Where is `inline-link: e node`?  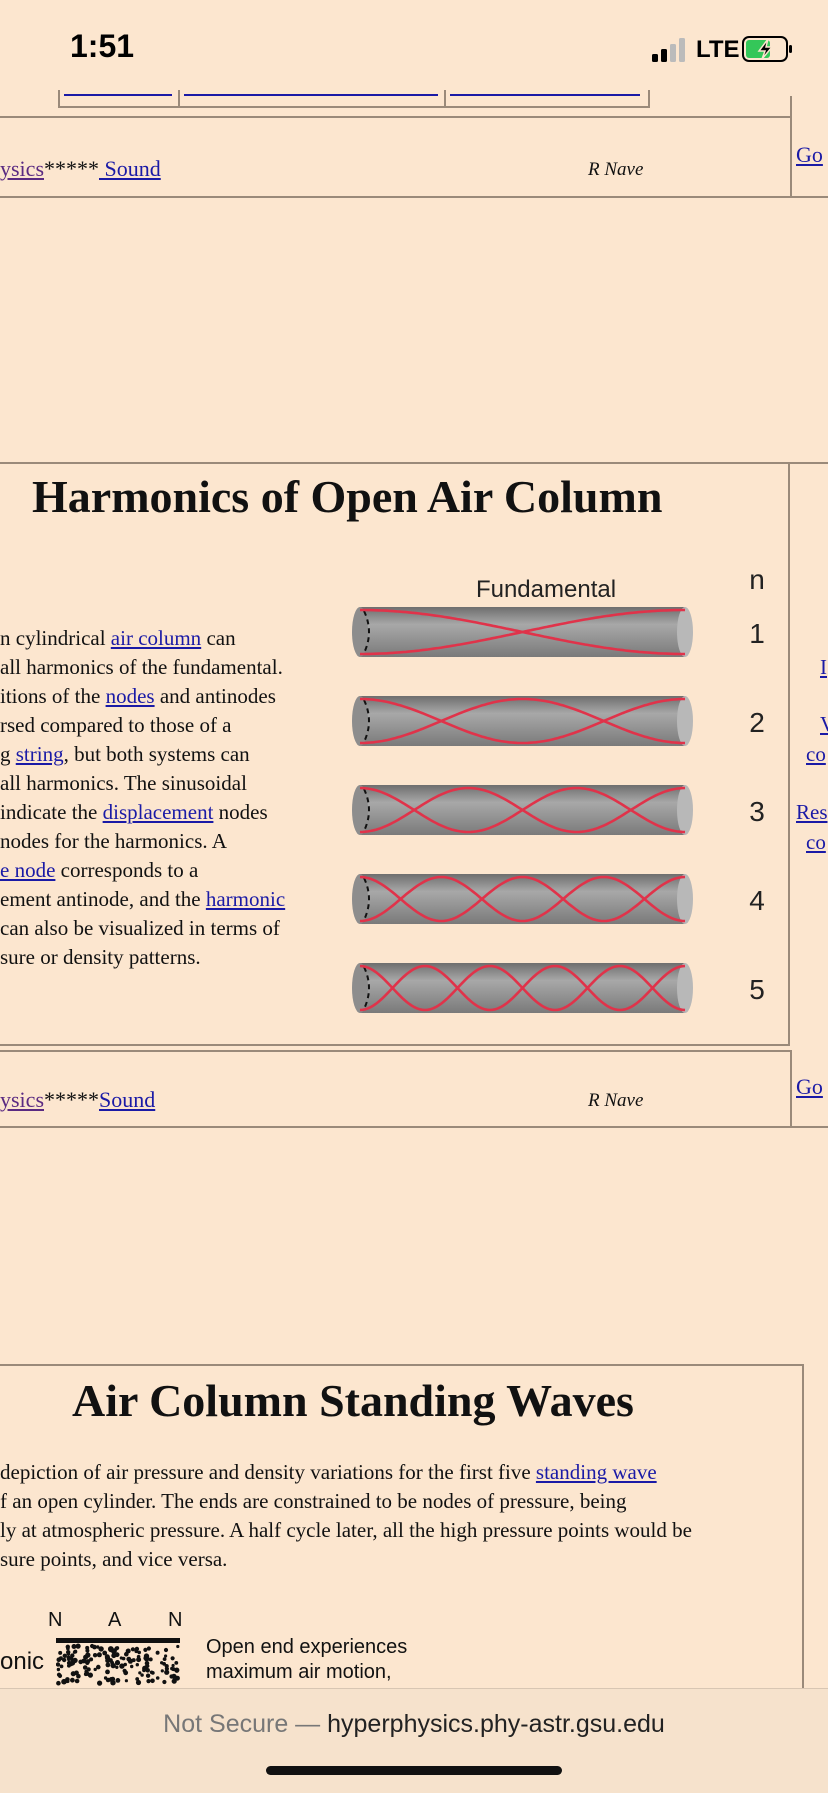 inline-link: e node is located at coordinates (27, 870).